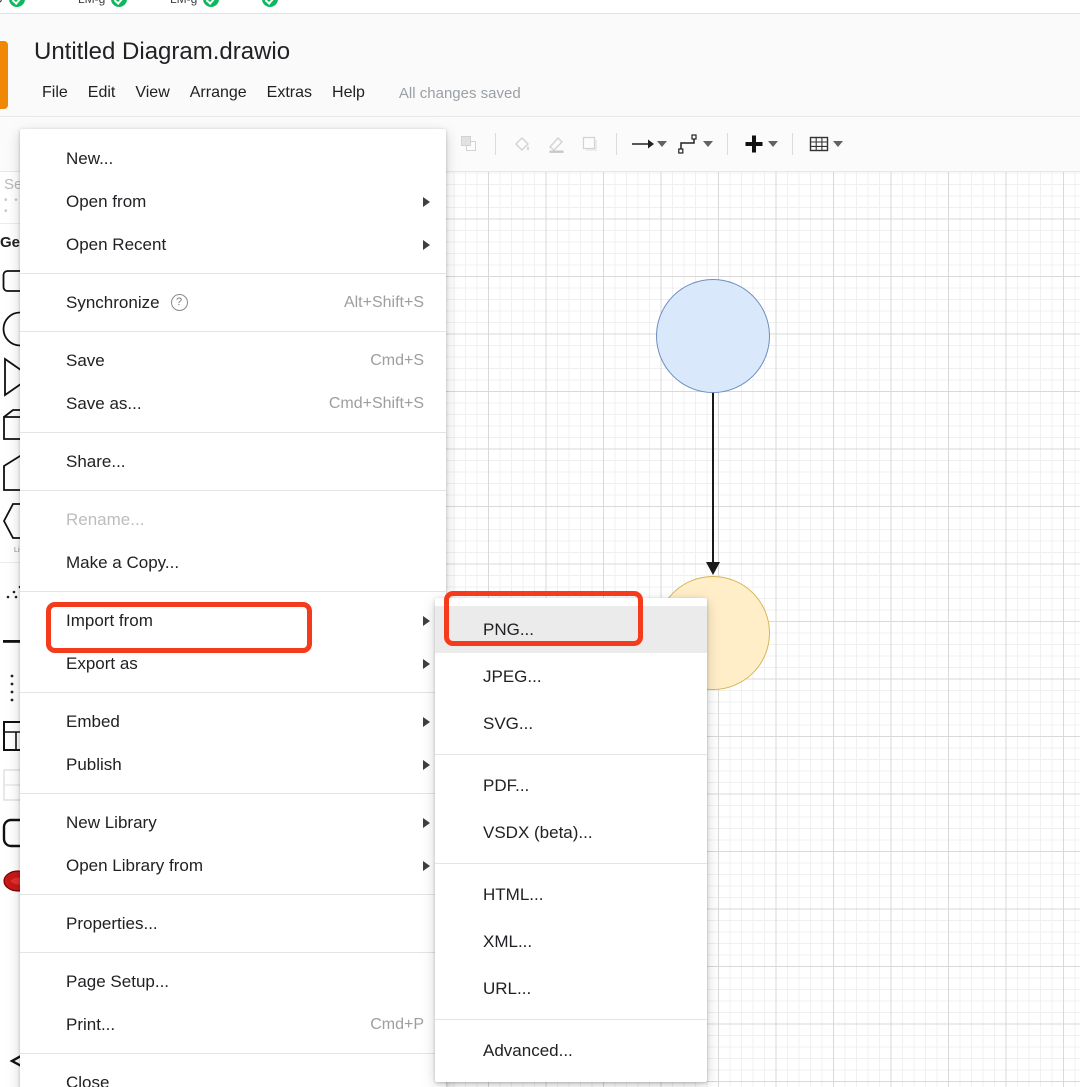 This screenshot has width=1080, height=1087. What do you see at coordinates (233, 822) in the screenshot?
I see `menu-item-new-library: New Library` at bounding box center [233, 822].